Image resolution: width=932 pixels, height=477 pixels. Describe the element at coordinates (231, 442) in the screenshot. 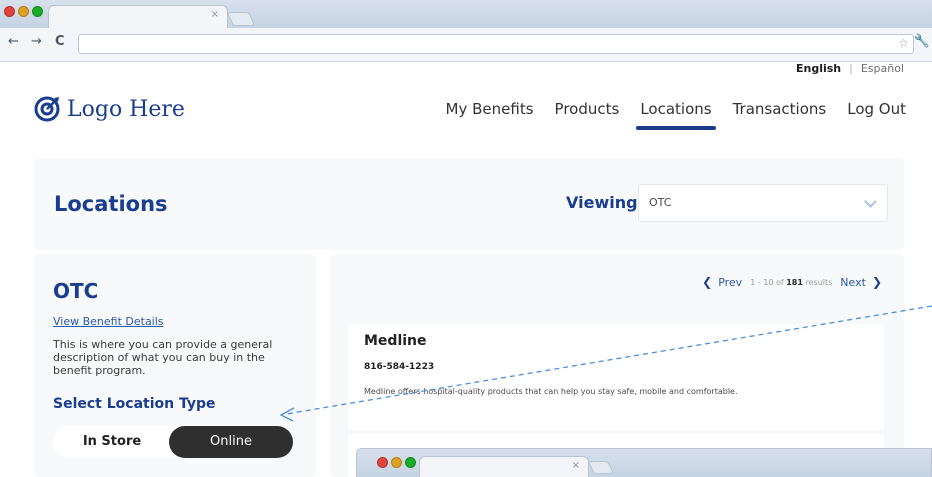

I see `online-option: Online` at that location.